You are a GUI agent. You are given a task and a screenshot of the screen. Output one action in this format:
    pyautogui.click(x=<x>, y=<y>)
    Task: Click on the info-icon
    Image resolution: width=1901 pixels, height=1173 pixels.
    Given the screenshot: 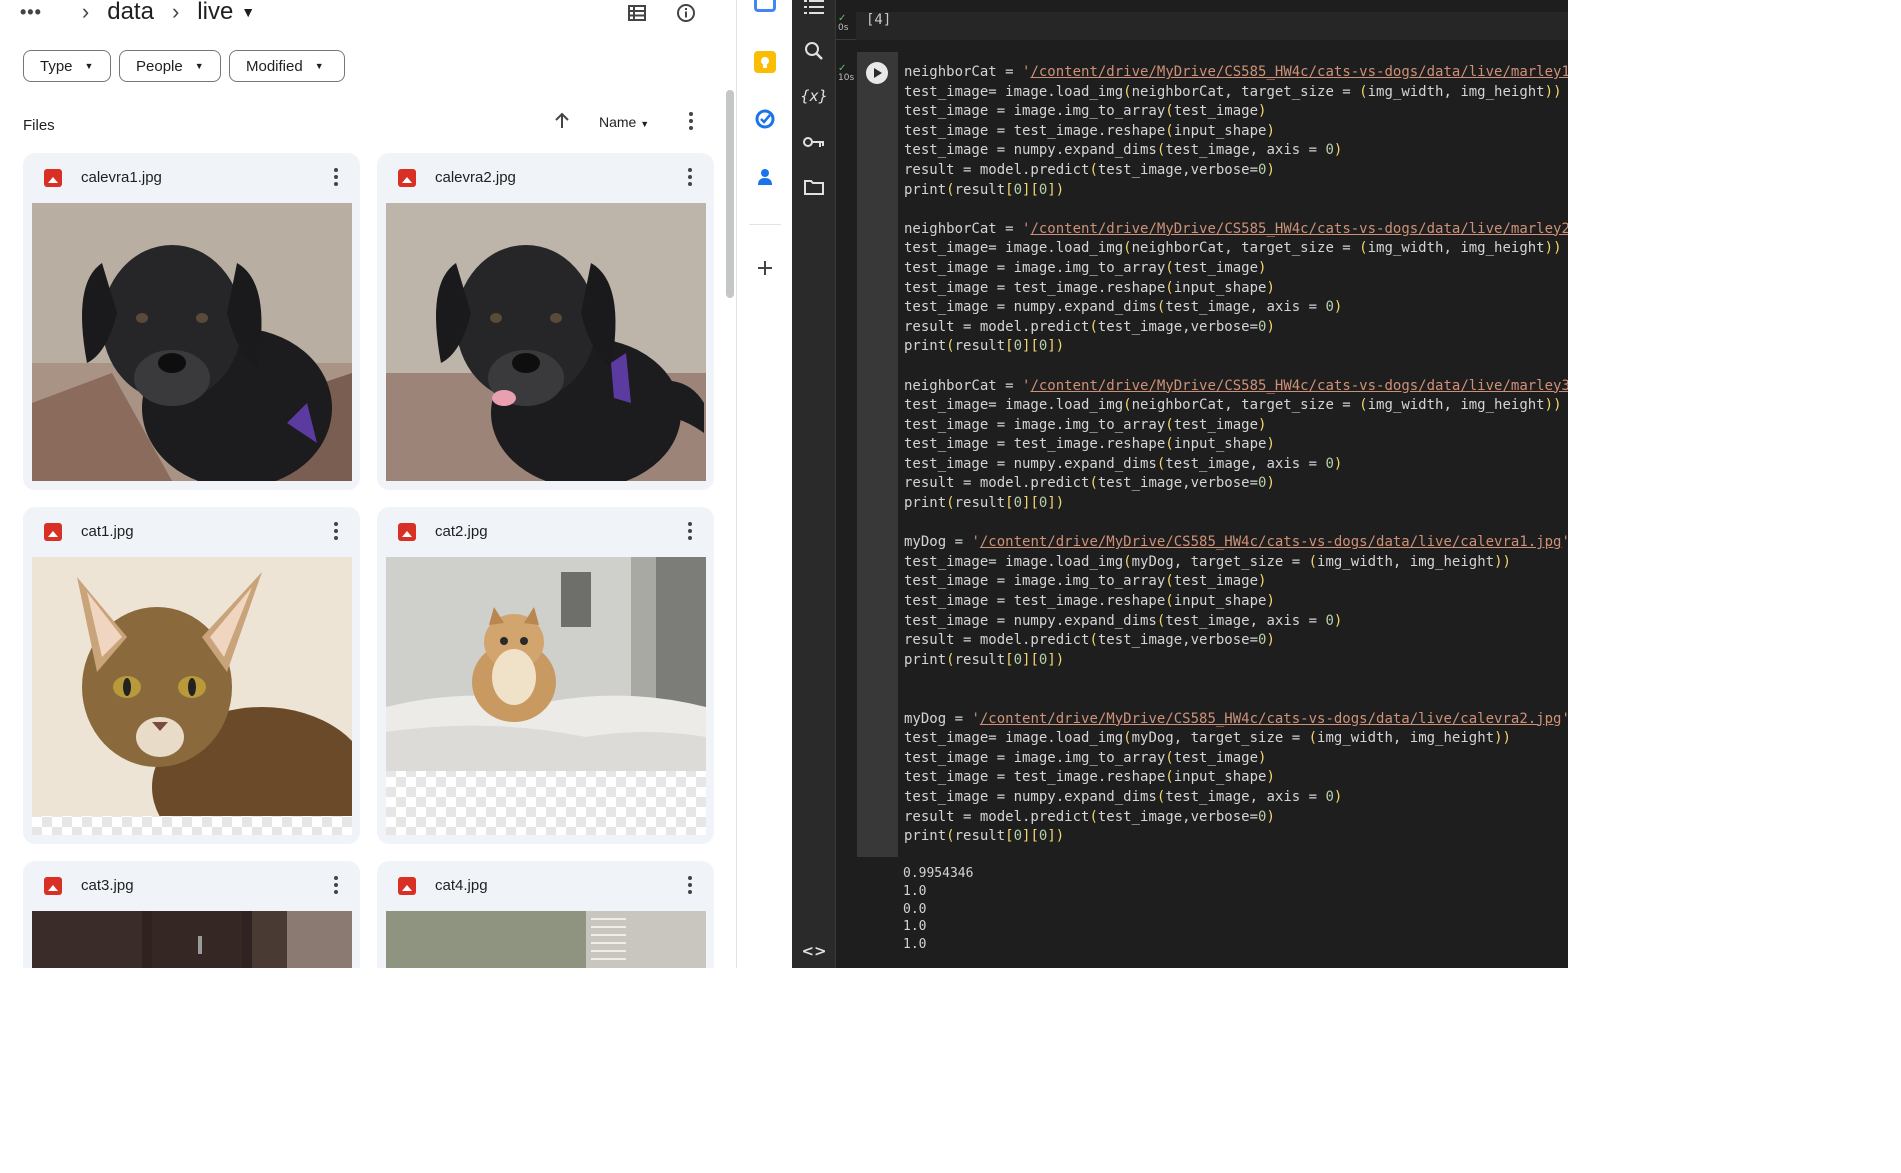 What is the action you would take?
    pyautogui.click(x=686, y=13)
    